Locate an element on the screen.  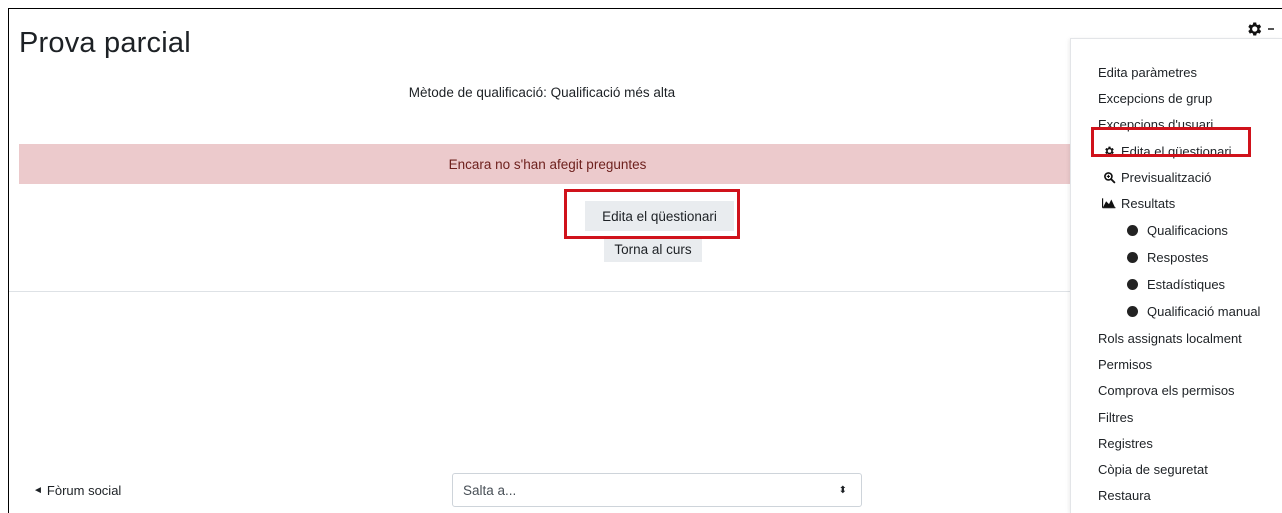
menu-item-edit-quiz: Edita el qüestionari is located at coordinates (1167, 151).